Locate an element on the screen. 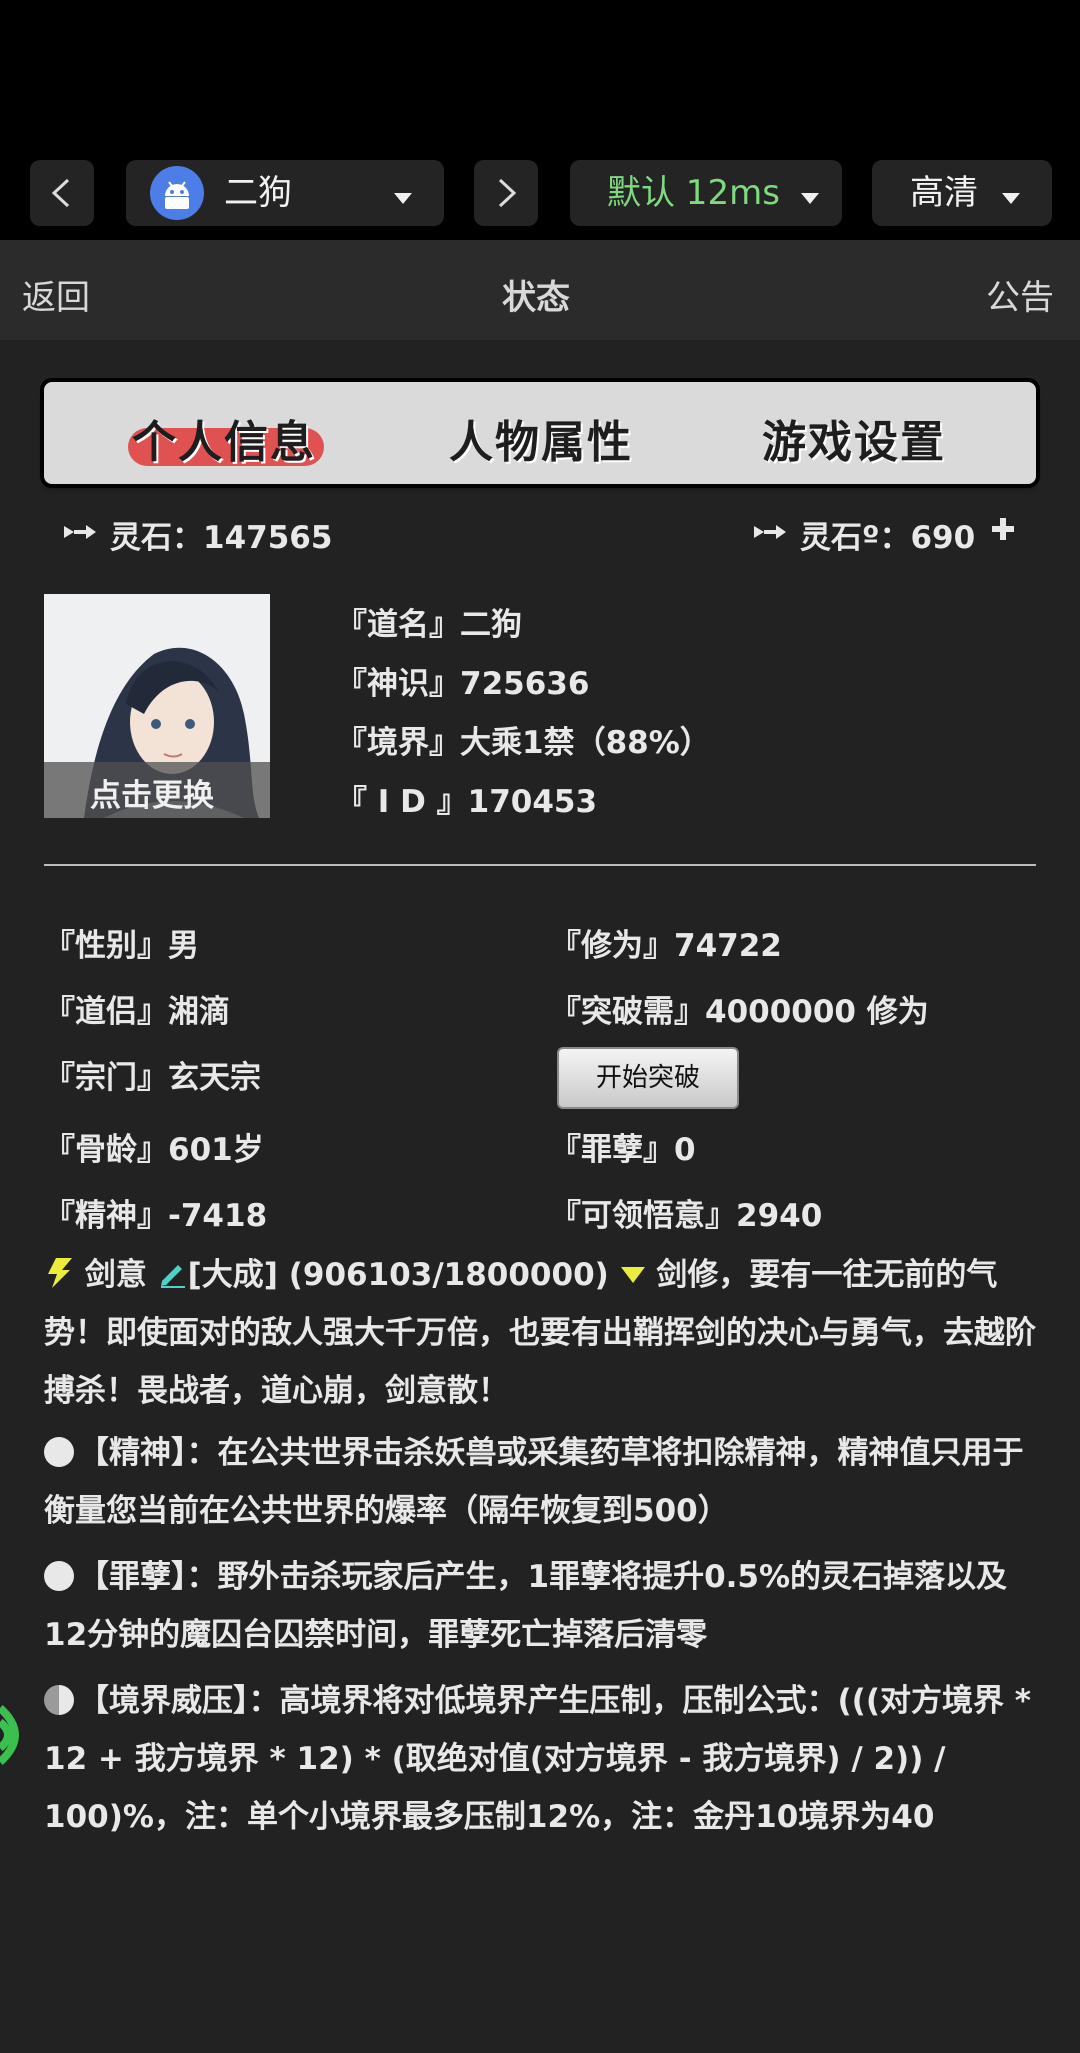  android-icon is located at coordinates (177, 193).